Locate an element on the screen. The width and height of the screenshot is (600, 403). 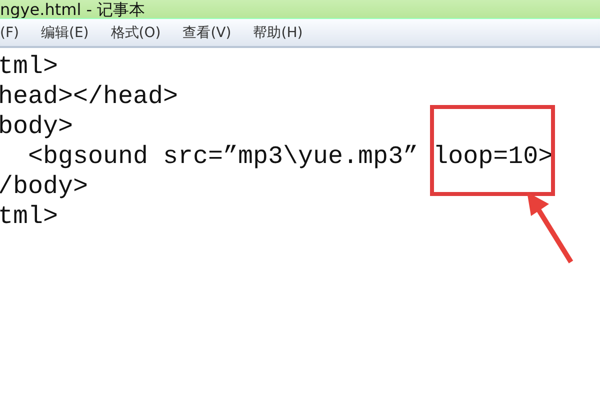
menu-item: (F) is located at coordinates (9, 32).